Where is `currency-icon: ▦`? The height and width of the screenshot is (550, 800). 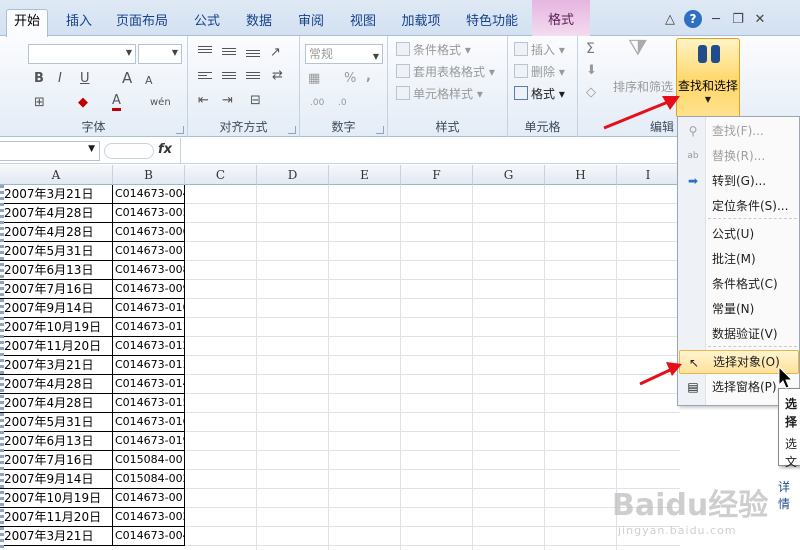
currency-icon: ▦ is located at coordinates (314, 79).